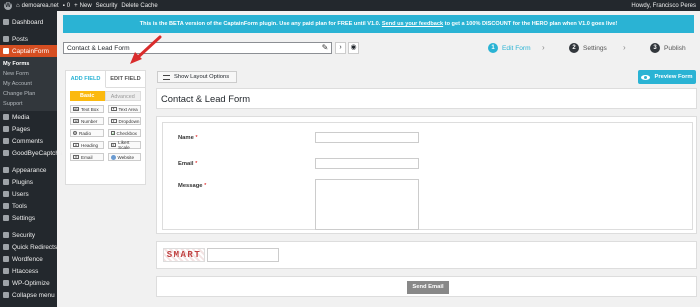  Describe the element at coordinates (188, 138) in the screenshot. I see `name-label: Name *` at that location.